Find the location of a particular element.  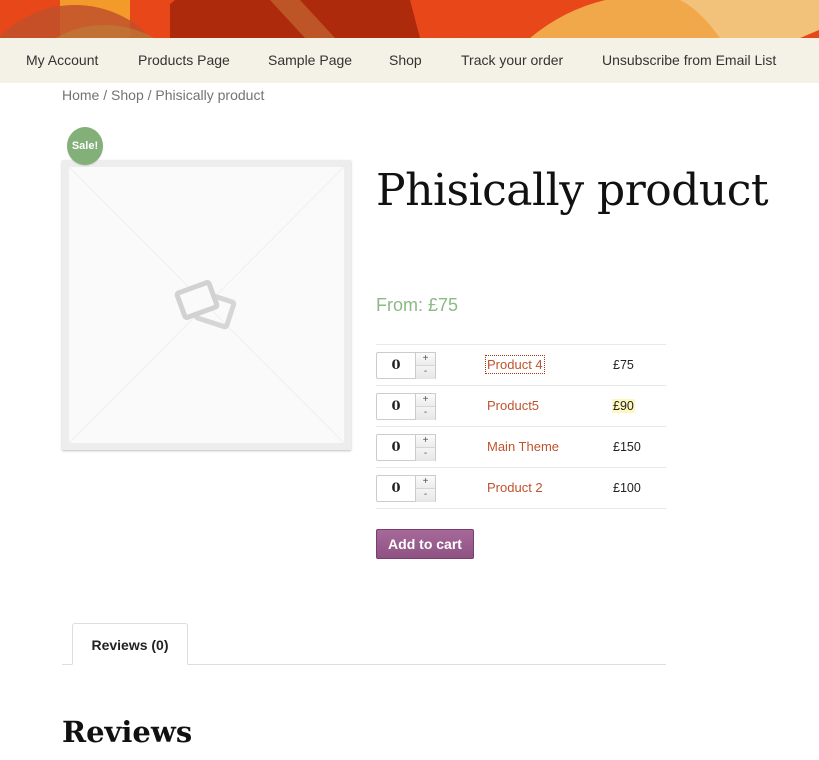

product-price: From: £75 is located at coordinates (417, 305).